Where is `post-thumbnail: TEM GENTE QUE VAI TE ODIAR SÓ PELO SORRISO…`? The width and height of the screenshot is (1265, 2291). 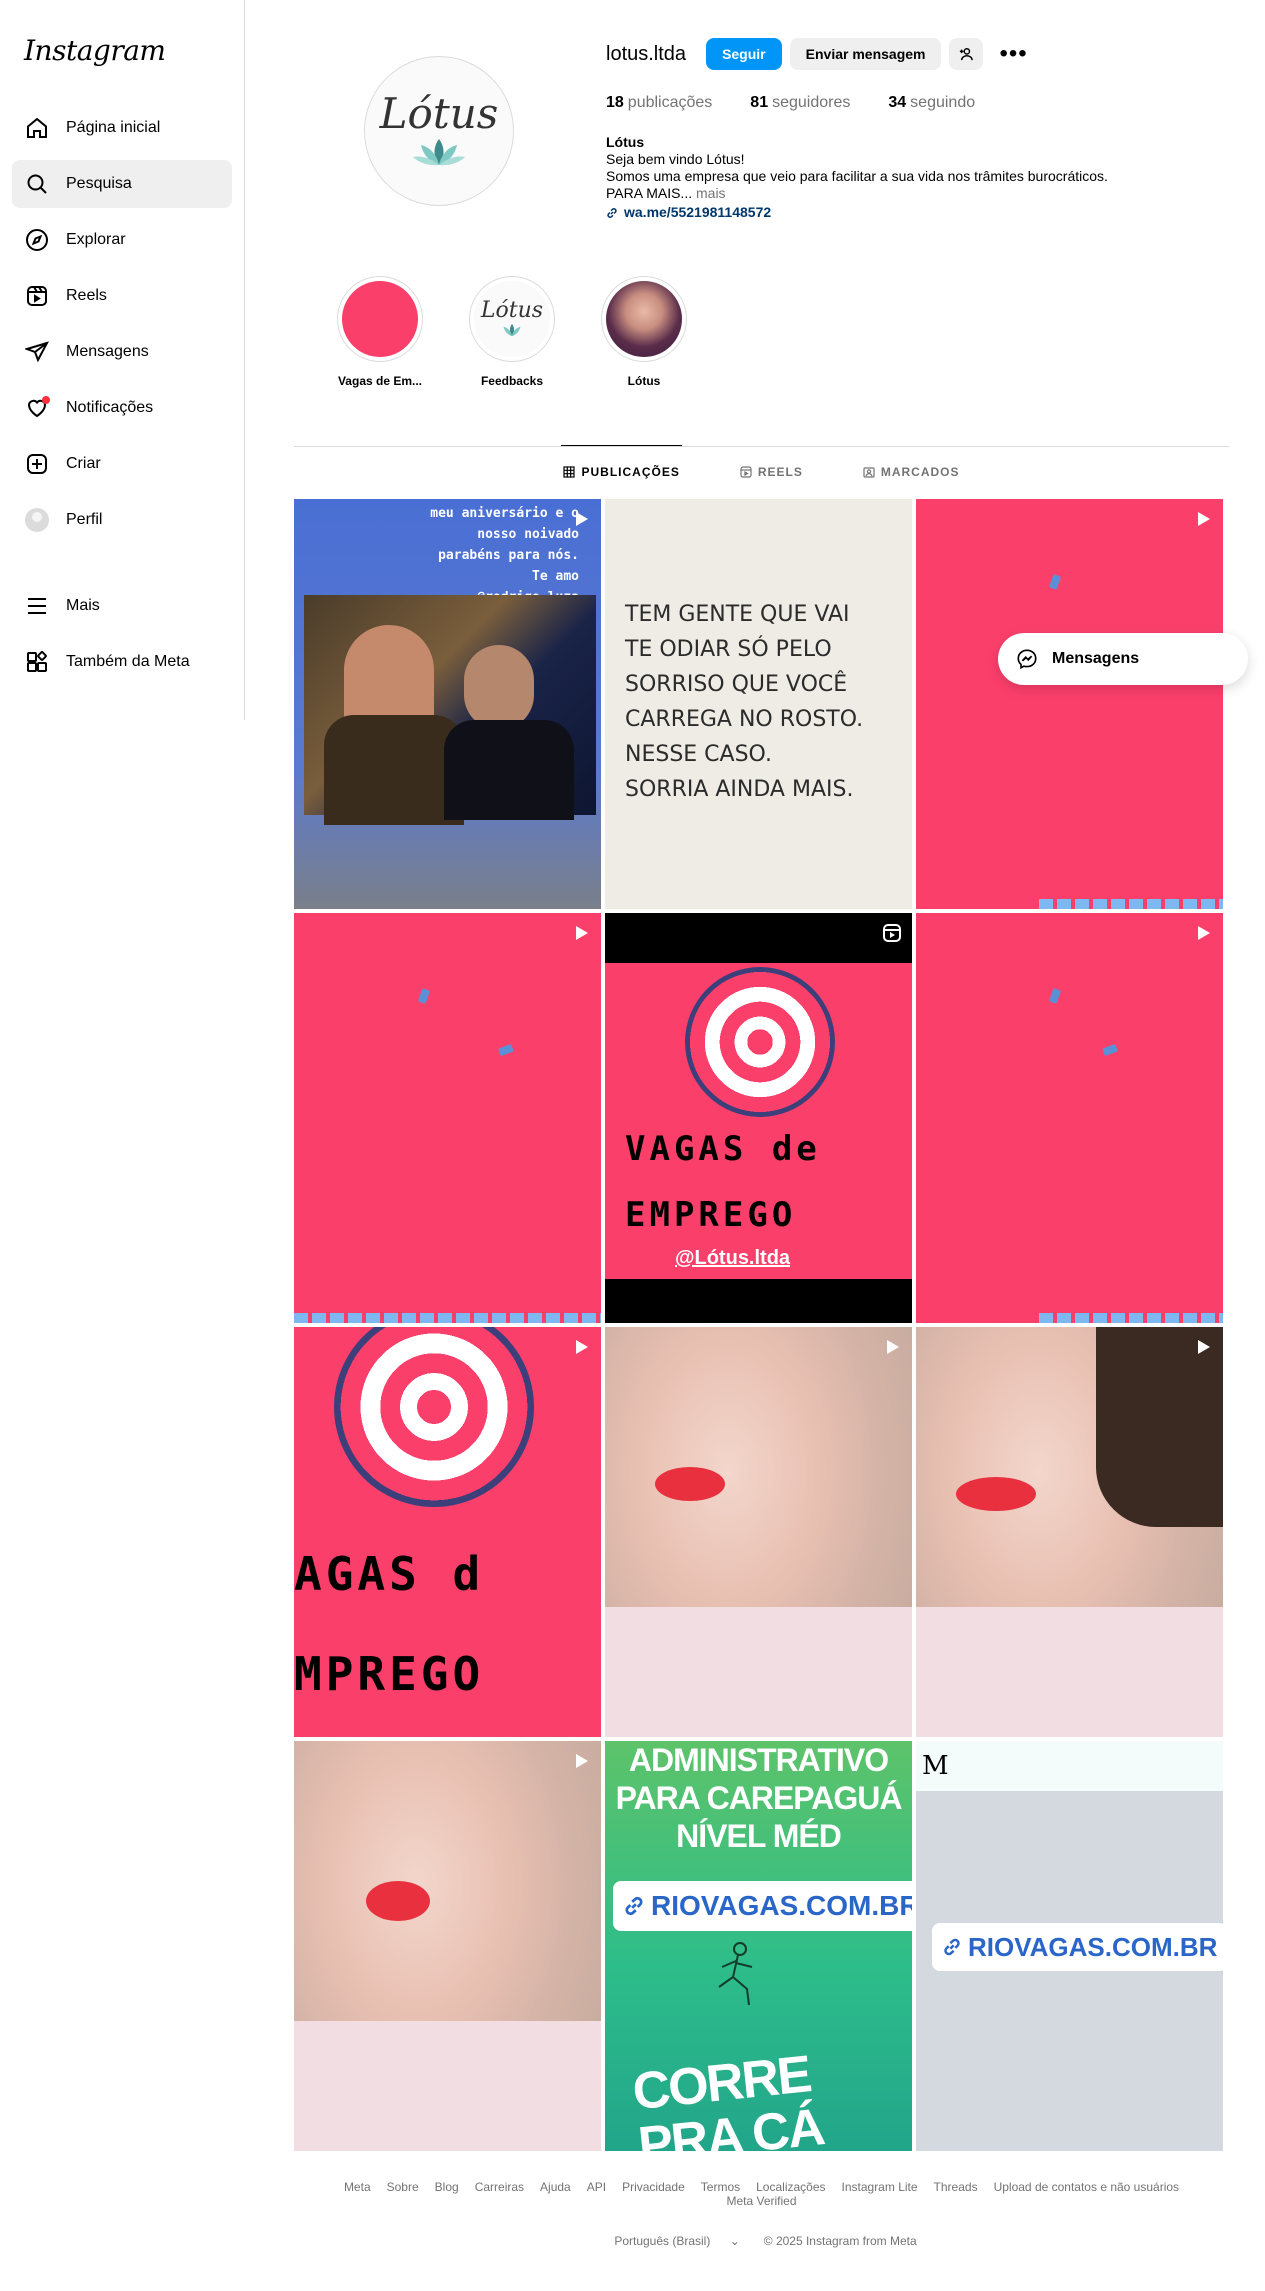
post-thumbnail: TEM GENTE QUE VAI TE ODIAR SÓ PELO SORRISO… is located at coordinates (758, 704).